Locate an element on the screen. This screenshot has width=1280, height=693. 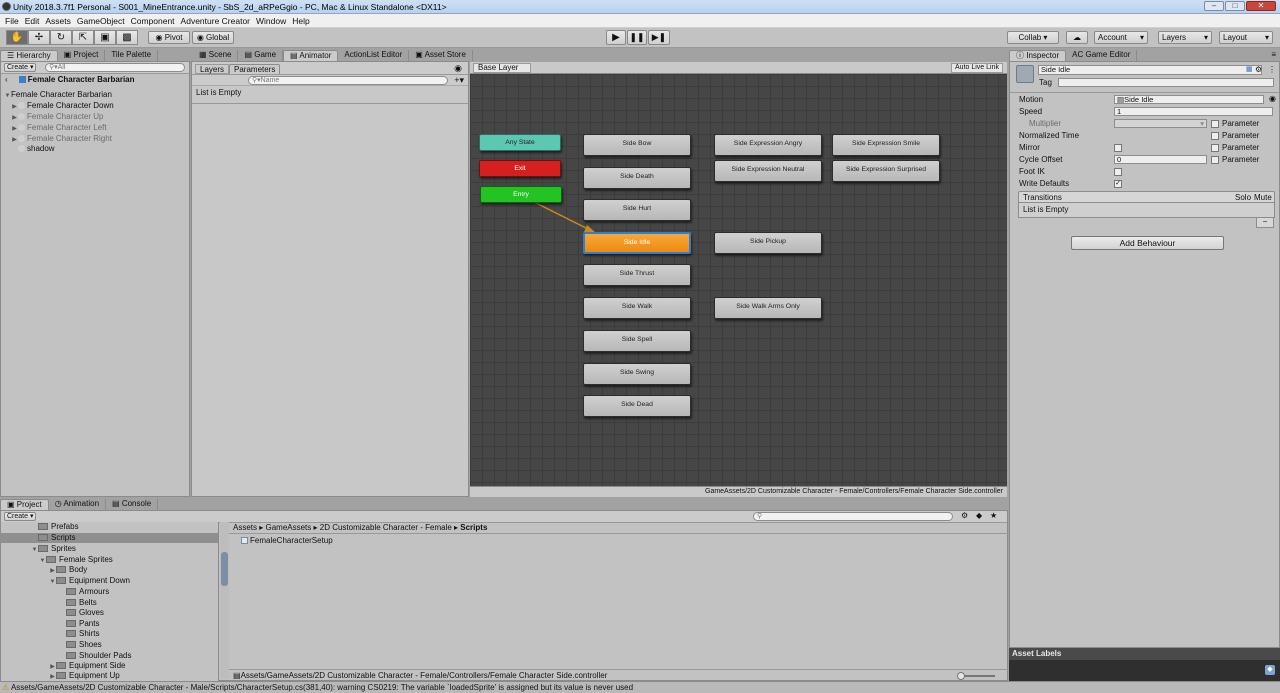
hierarchy-item: ▶ Female Character Up is located at coordinates (57, 117).